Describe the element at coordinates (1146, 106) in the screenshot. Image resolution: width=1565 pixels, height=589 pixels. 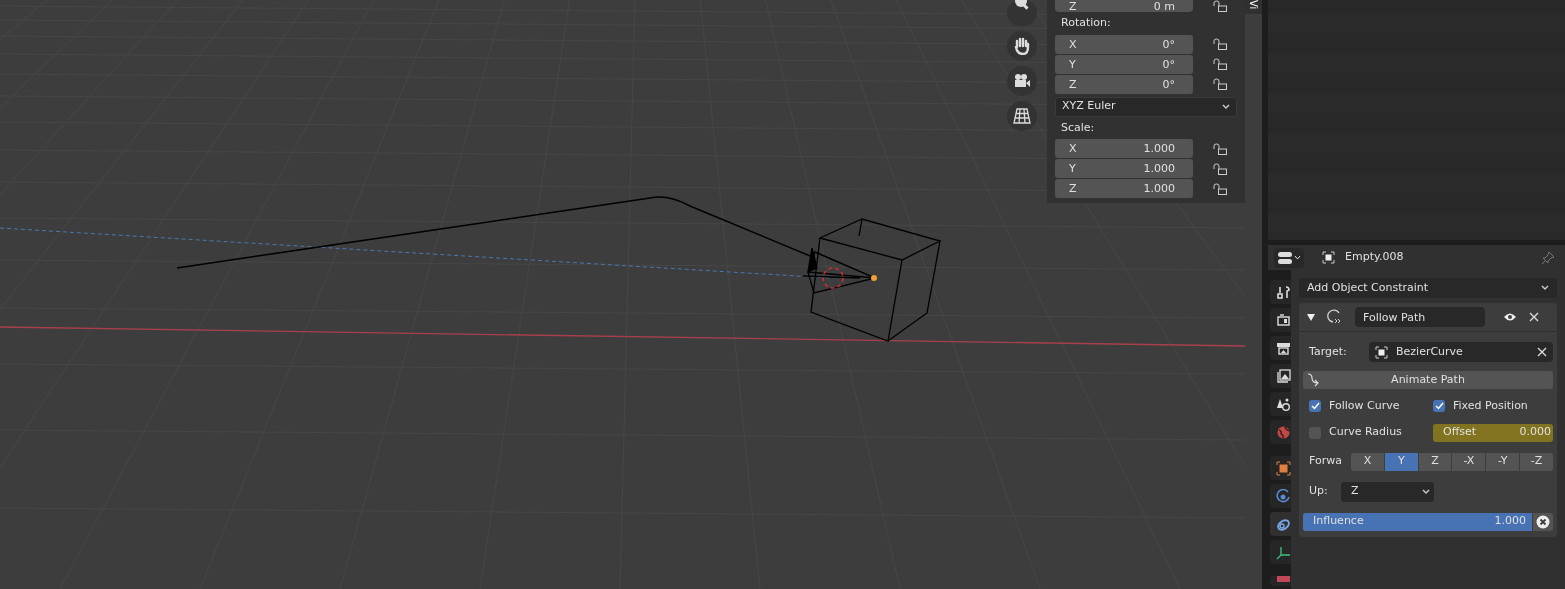
I see `rotation-mode-dropdown: XYZ Euler` at that location.